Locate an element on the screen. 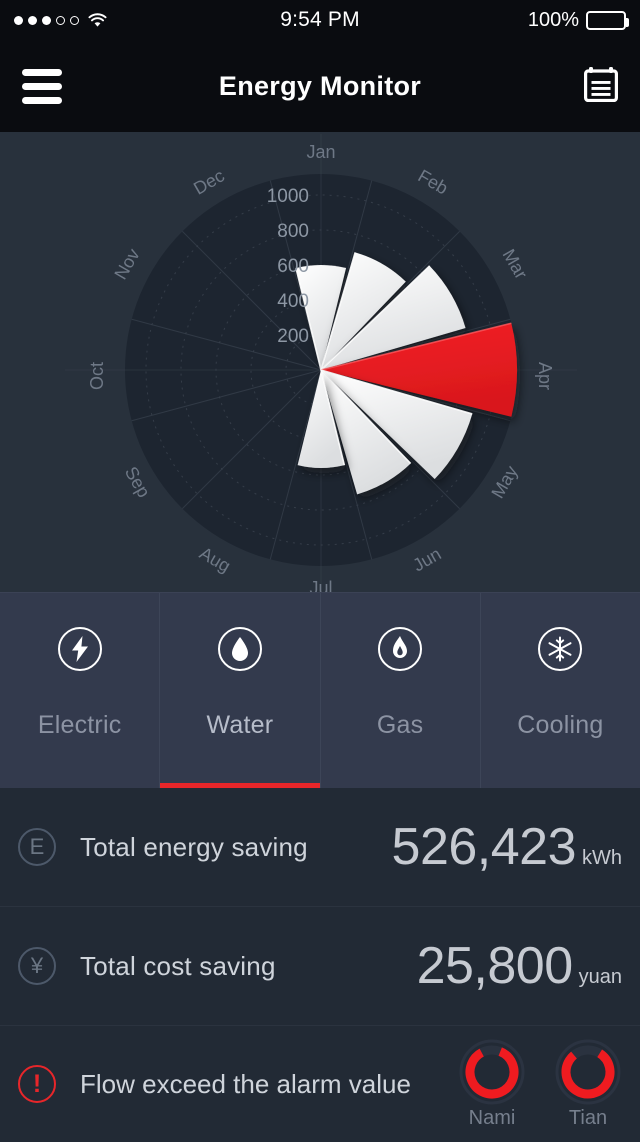 The width and height of the screenshot is (640, 1142). month-label-jan: Jan is located at coordinates (320, 152).